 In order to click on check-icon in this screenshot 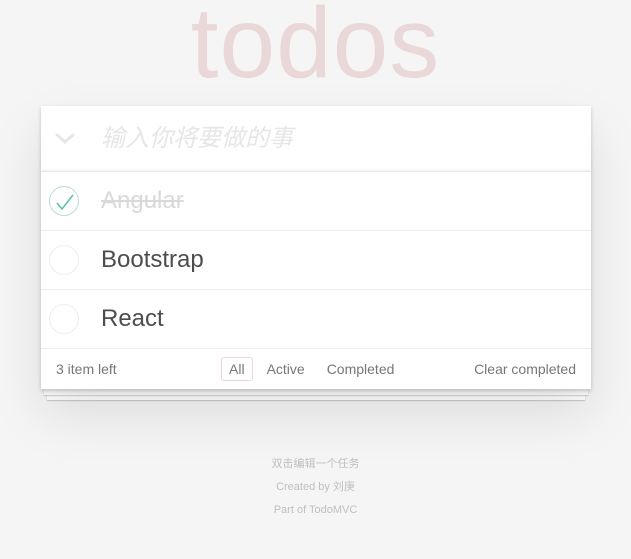, I will do `click(65, 202)`.